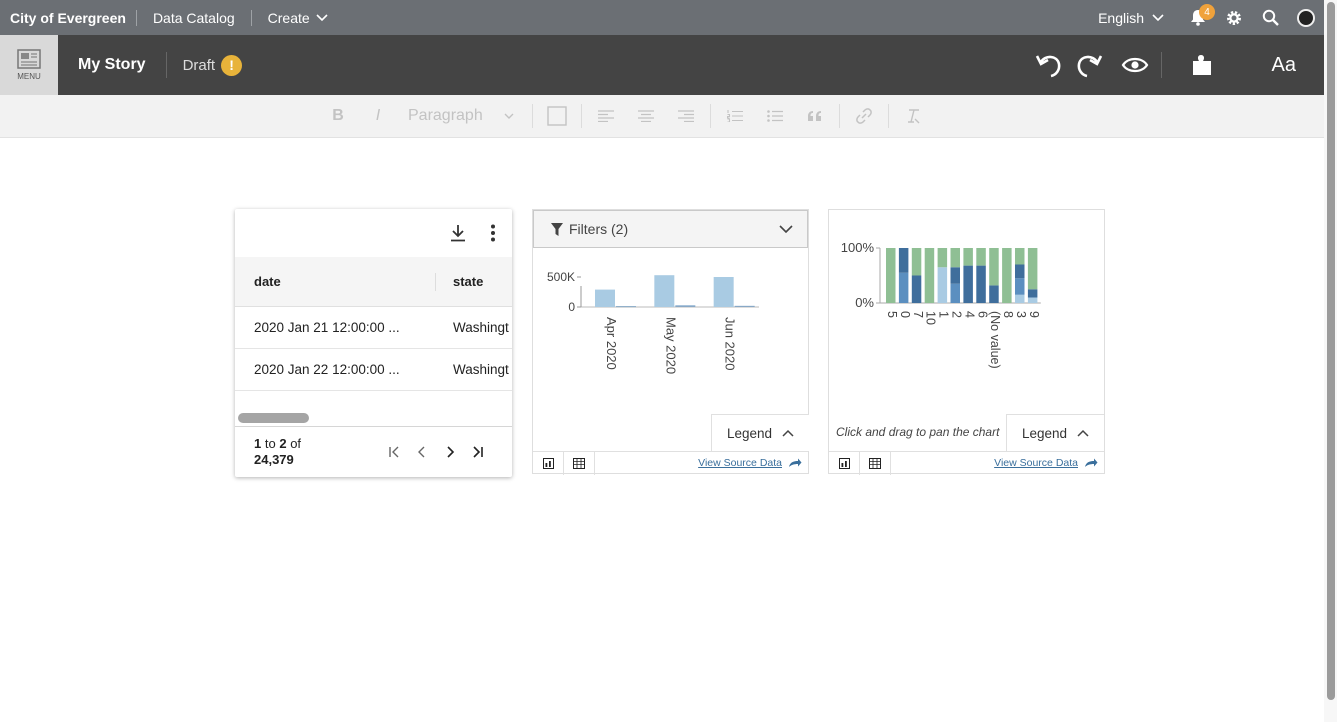 This screenshot has height=722, width=1337. What do you see at coordinates (740, 463) in the screenshot?
I see `view-source-data-label: View Source Data` at bounding box center [740, 463].